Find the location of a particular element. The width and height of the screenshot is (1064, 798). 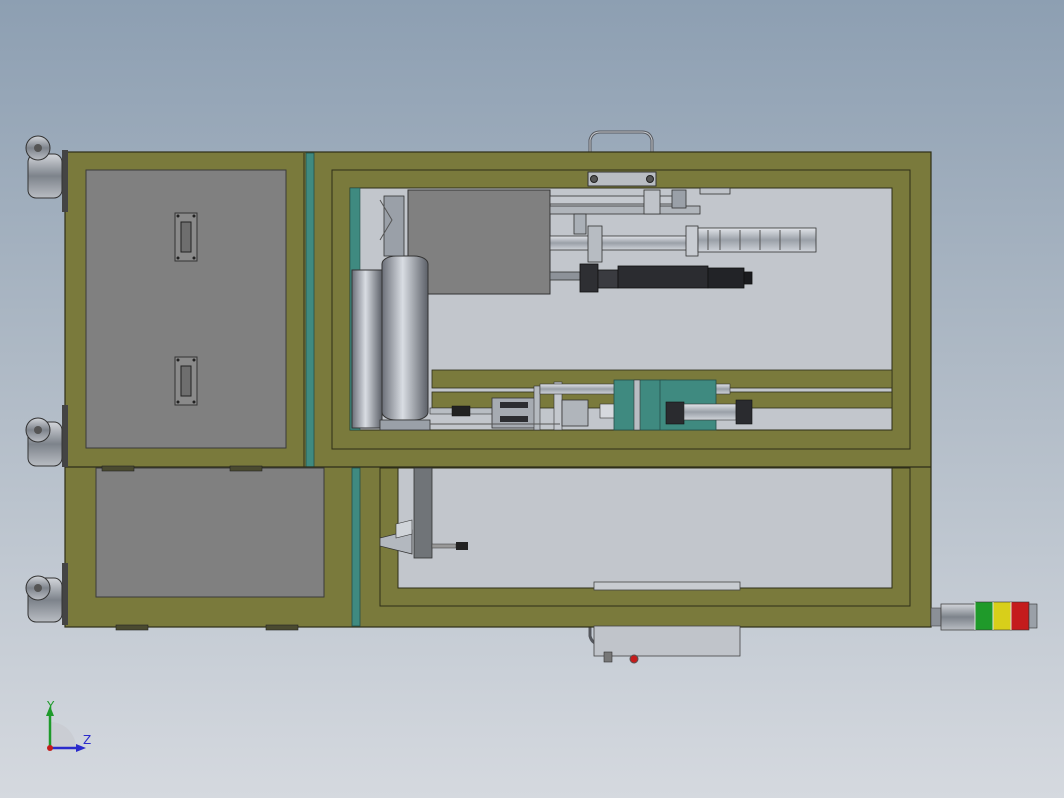

top-bracket is located at coordinates (622, 179).